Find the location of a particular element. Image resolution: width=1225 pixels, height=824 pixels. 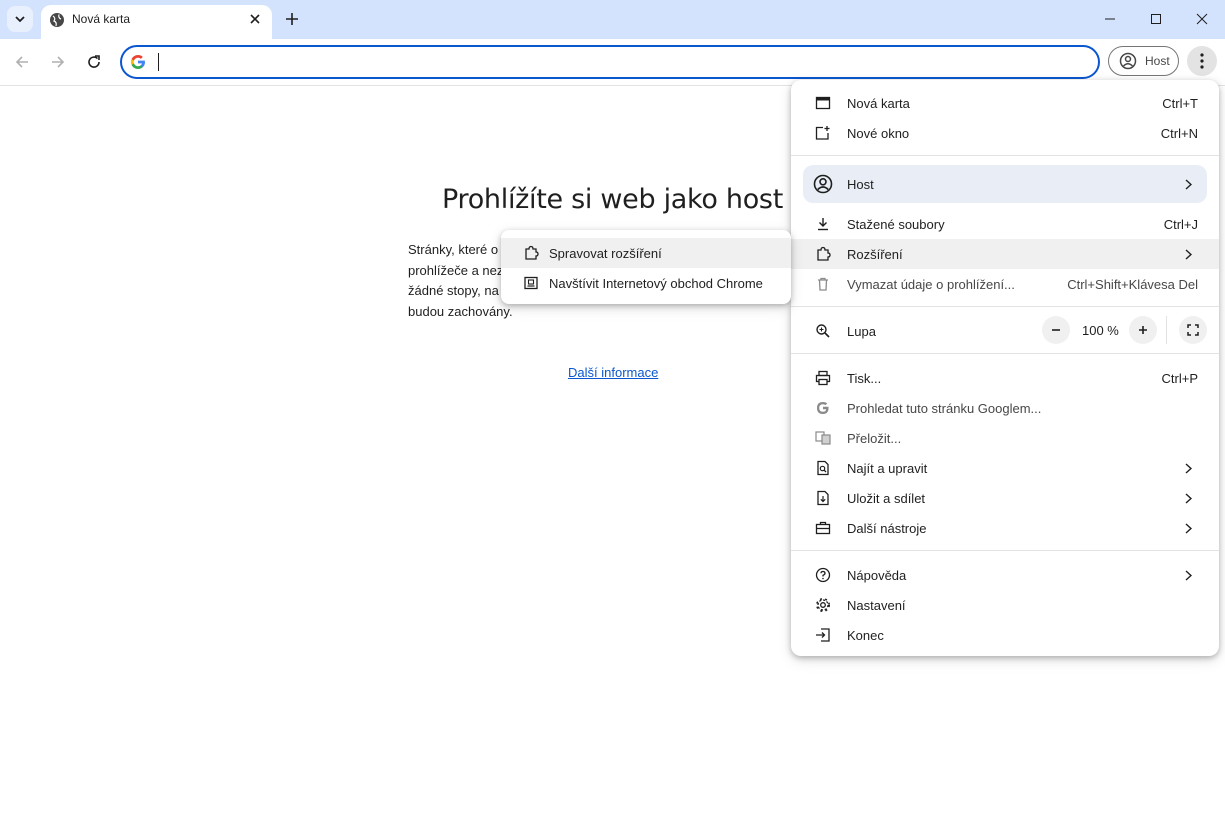

reload-icon is located at coordinates (94, 61).